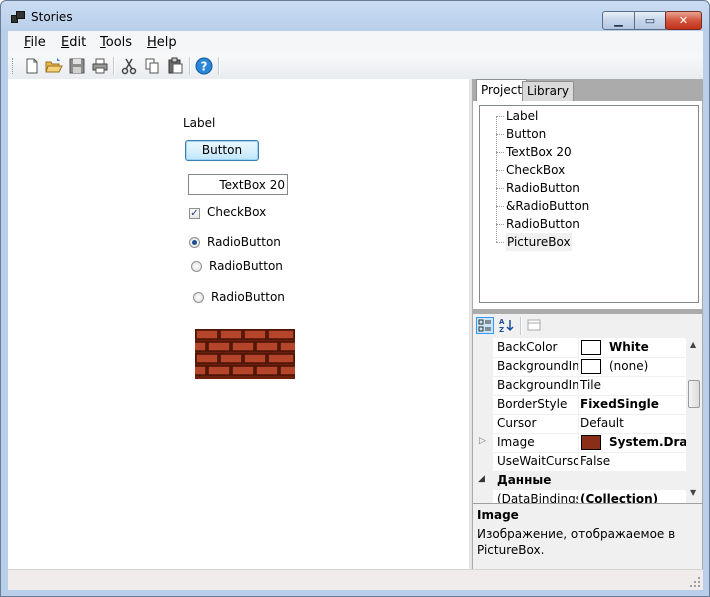  What do you see at coordinates (65, 42) in the screenshot?
I see `menu-edit-accel: E` at bounding box center [65, 42].